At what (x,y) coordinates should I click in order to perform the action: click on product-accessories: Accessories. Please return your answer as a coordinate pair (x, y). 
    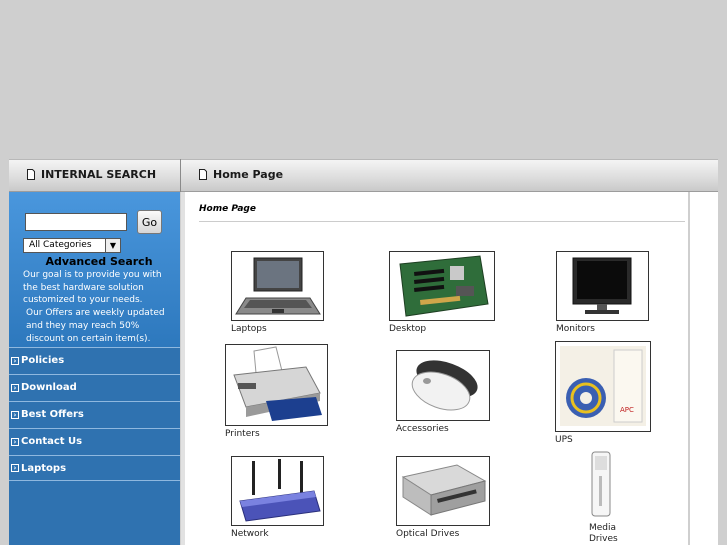
    Looking at the image, I should click on (443, 392).